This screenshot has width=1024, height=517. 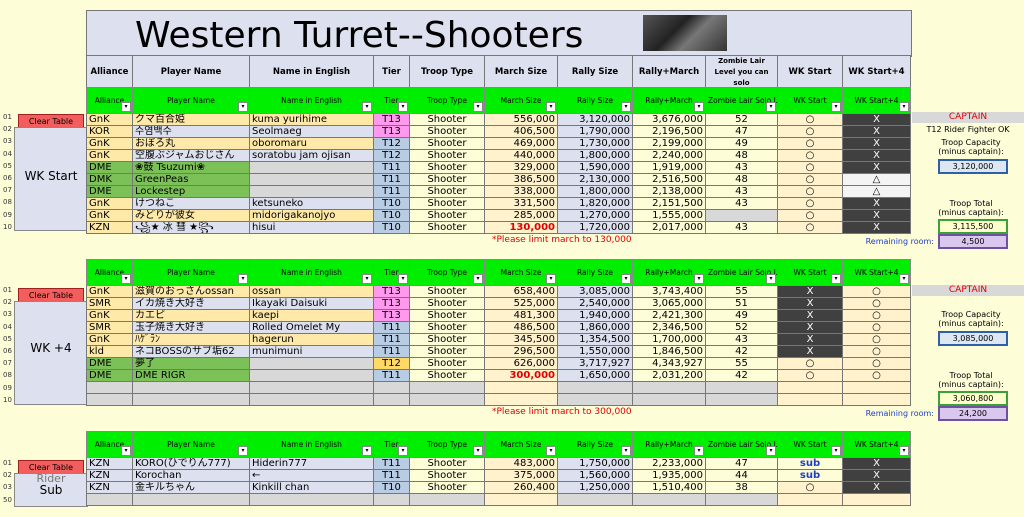 What do you see at coordinates (109, 387) in the screenshot?
I see `cell-alliance` at bounding box center [109, 387].